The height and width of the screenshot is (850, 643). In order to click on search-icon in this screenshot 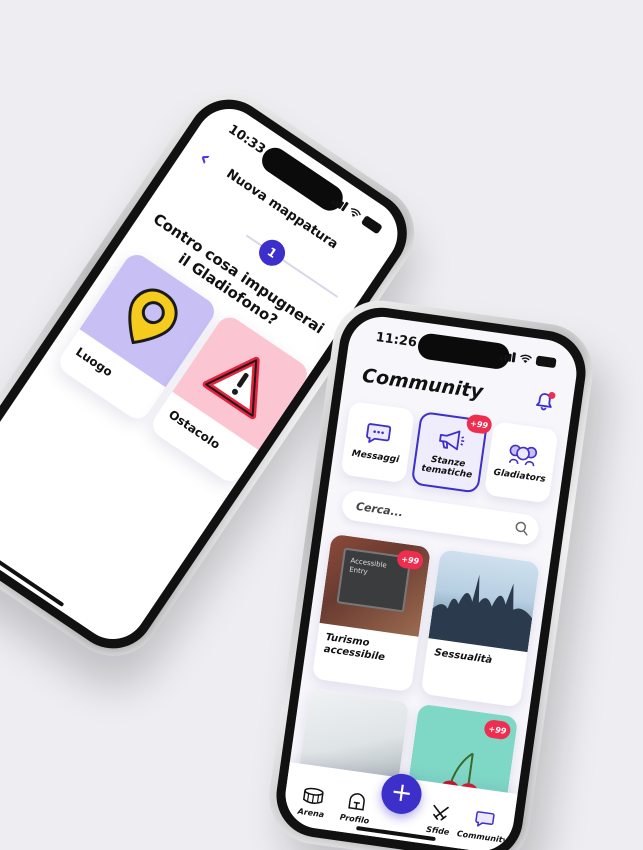, I will do `click(522, 528)`.